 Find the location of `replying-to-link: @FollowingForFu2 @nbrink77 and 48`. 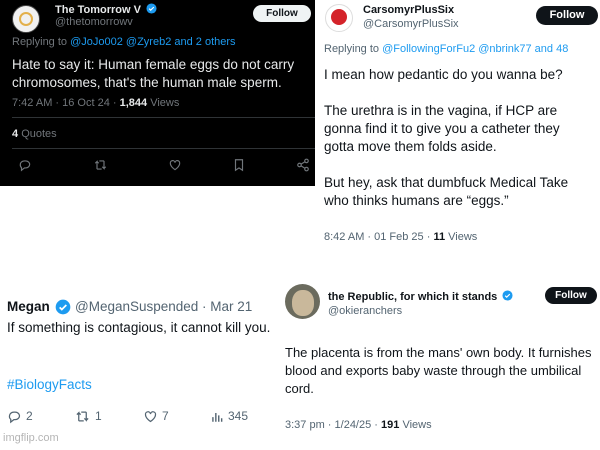

replying-to-link: @FollowingForFu2 @nbrink77 and 48 is located at coordinates (475, 49).